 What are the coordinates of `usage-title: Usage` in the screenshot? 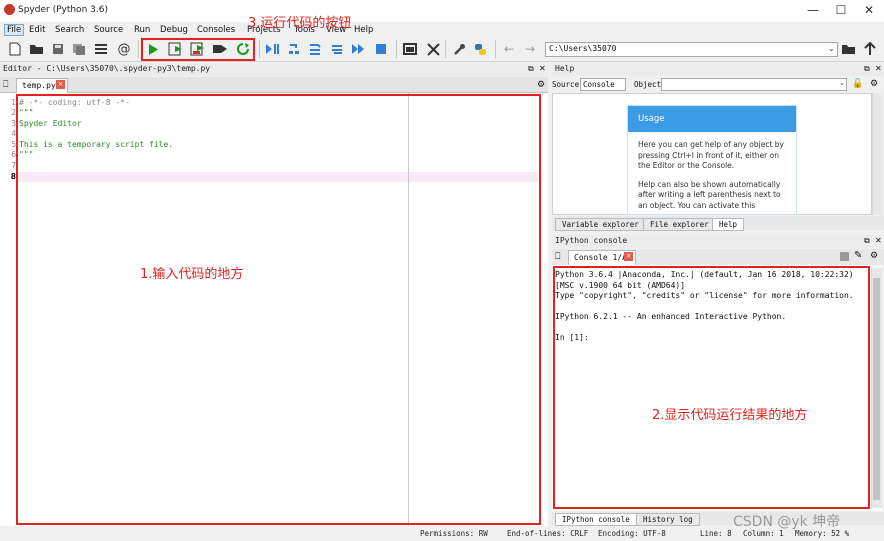 It's located at (712, 119).